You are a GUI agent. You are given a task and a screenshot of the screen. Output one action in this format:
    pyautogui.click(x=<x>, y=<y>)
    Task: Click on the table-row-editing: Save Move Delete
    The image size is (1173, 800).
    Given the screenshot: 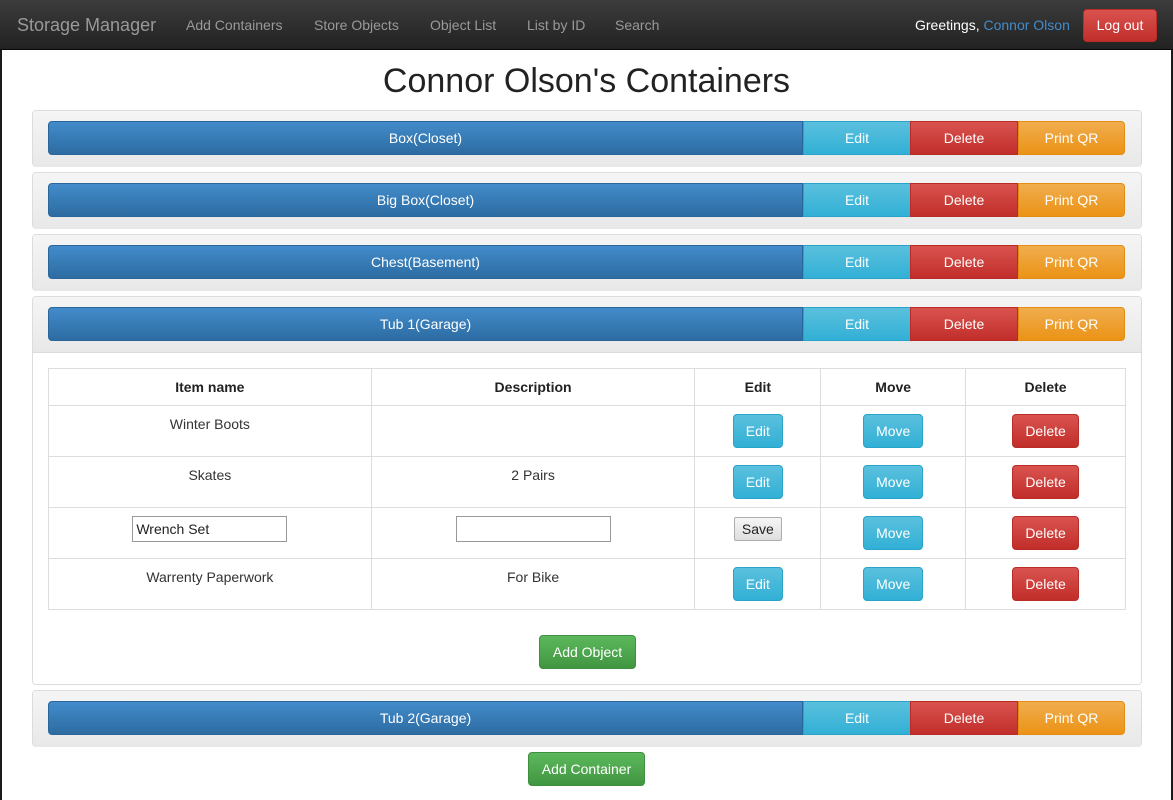 What is the action you would take?
    pyautogui.click(x=587, y=533)
    